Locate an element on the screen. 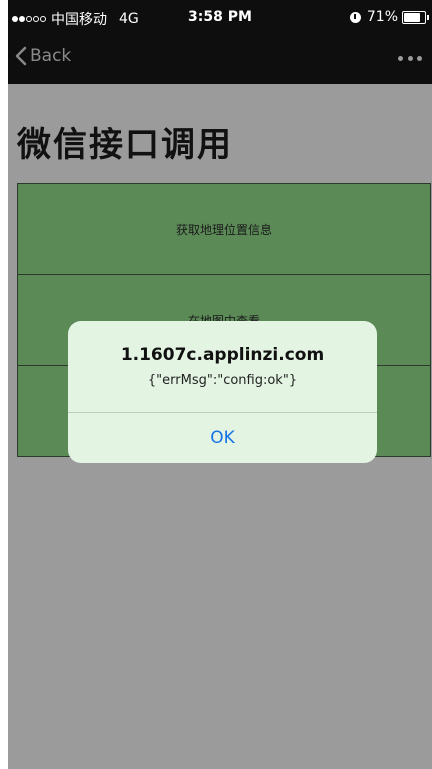  nav-bar: Back is located at coordinates (220, 60).